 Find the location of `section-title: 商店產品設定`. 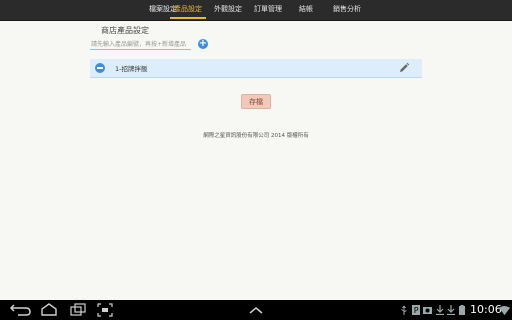

section-title: 商店產品設定 is located at coordinates (125, 30).